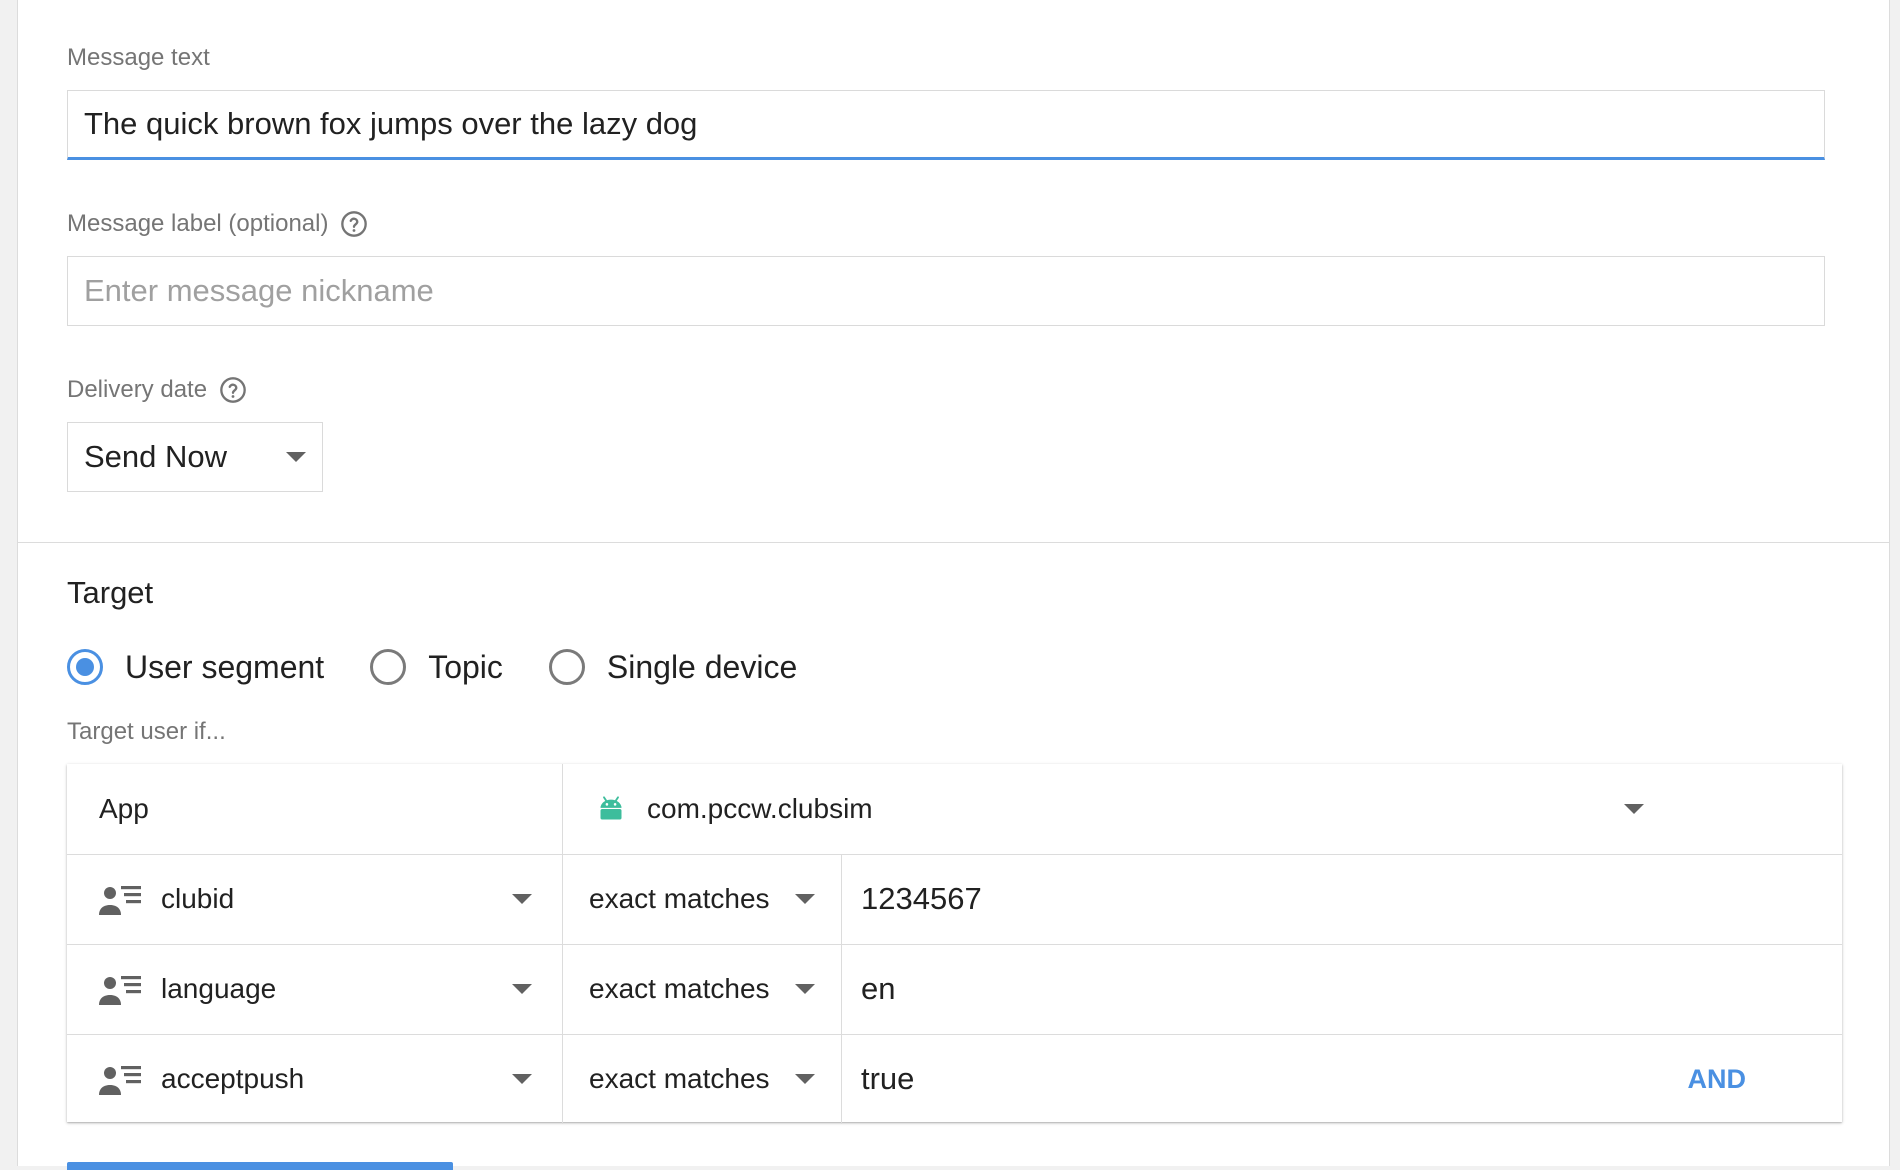 The height and width of the screenshot is (1170, 1900). I want to click on delivery-date-select: Send Now, so click(195, 457).